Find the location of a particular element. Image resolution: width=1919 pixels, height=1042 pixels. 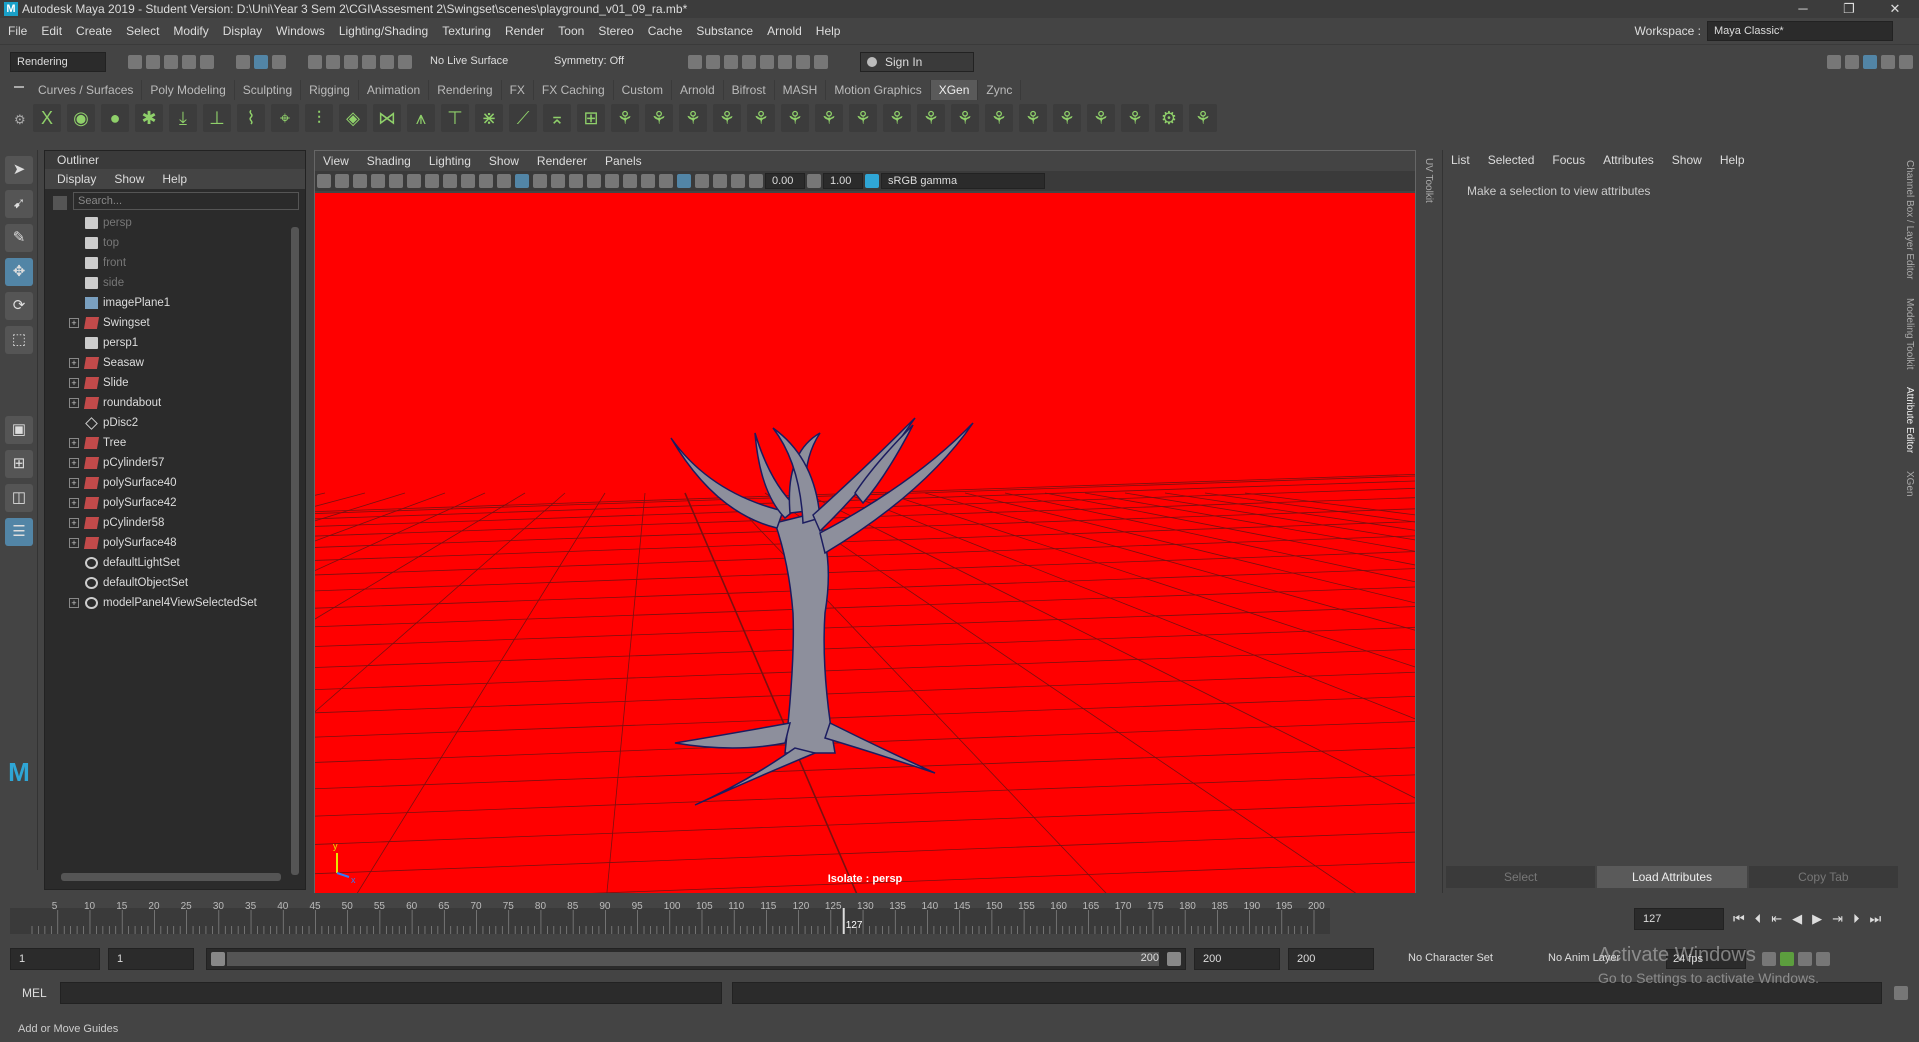

arnold-ipr-icon is located at coordinates (803, 61).